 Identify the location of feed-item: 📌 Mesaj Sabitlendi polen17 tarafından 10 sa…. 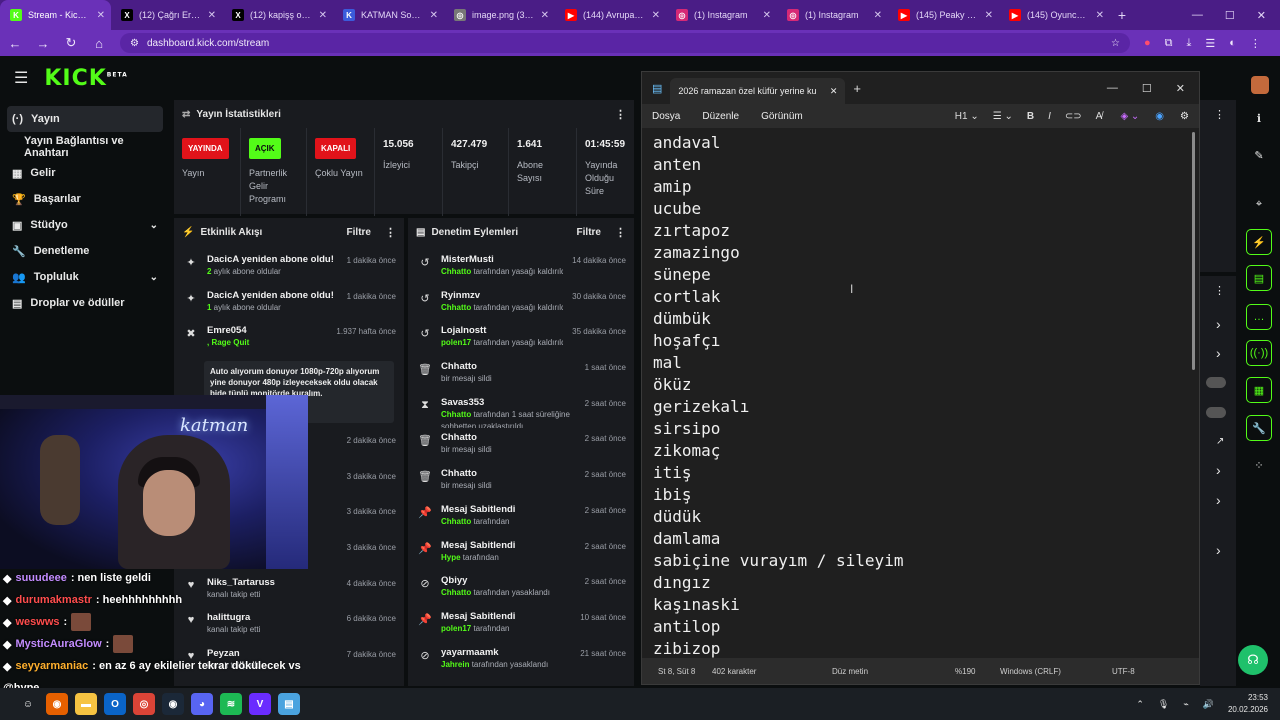
(521, 625).